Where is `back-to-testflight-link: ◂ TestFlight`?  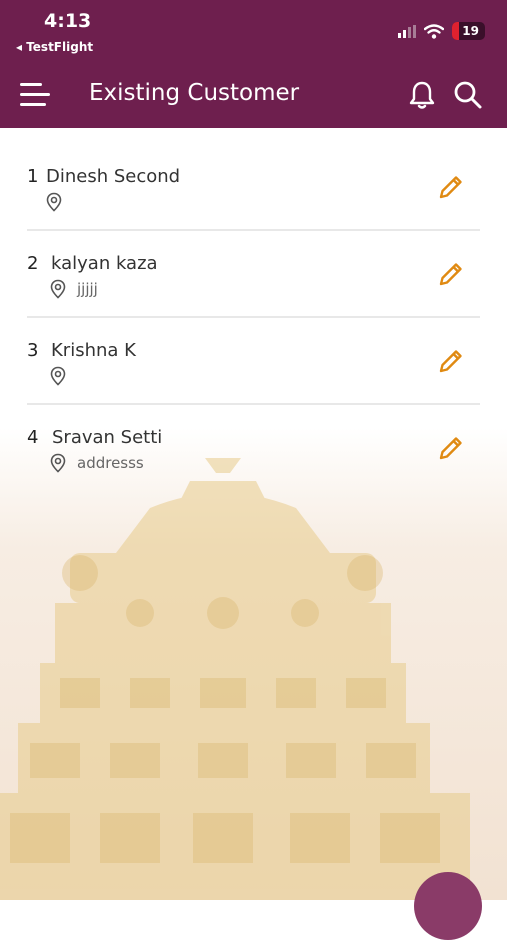 back-to-testflight-link: ◂ TestFlight is located at coordinates (54, 47).